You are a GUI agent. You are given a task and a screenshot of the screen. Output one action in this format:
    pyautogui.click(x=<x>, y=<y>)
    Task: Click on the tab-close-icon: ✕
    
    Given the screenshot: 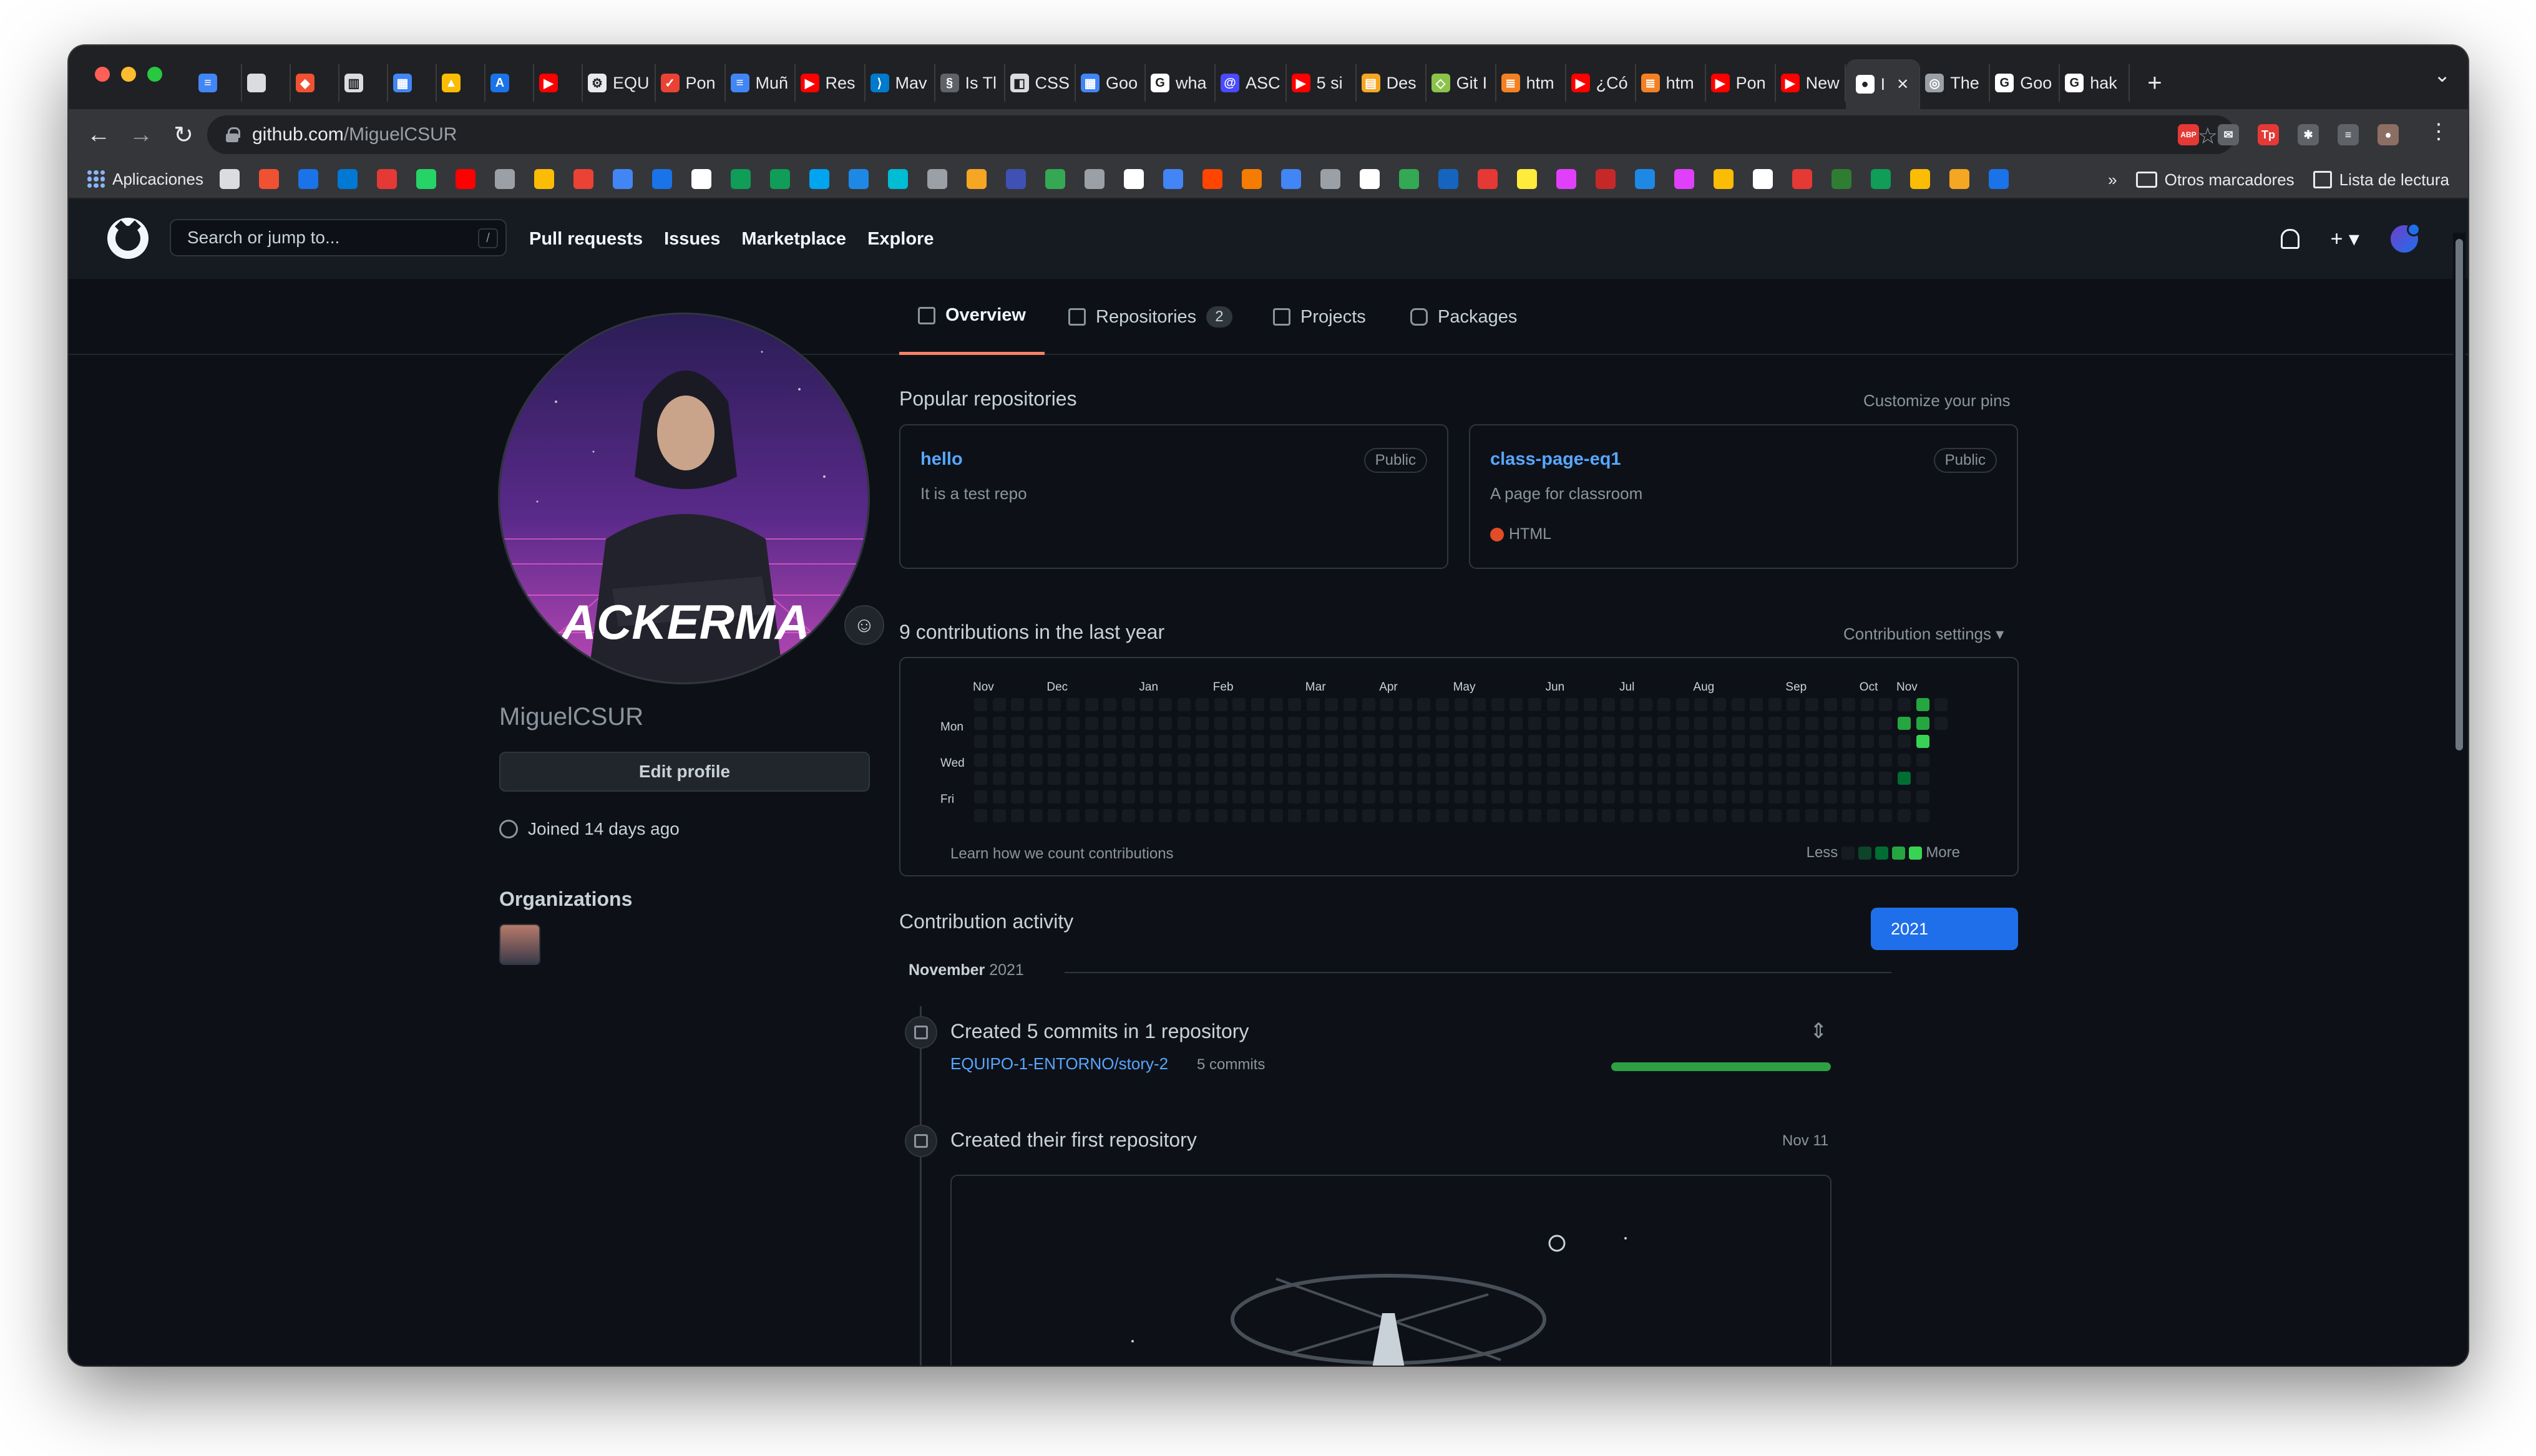 What is the action you would take?
    pyautogui.click(x=1902, y=84)
    